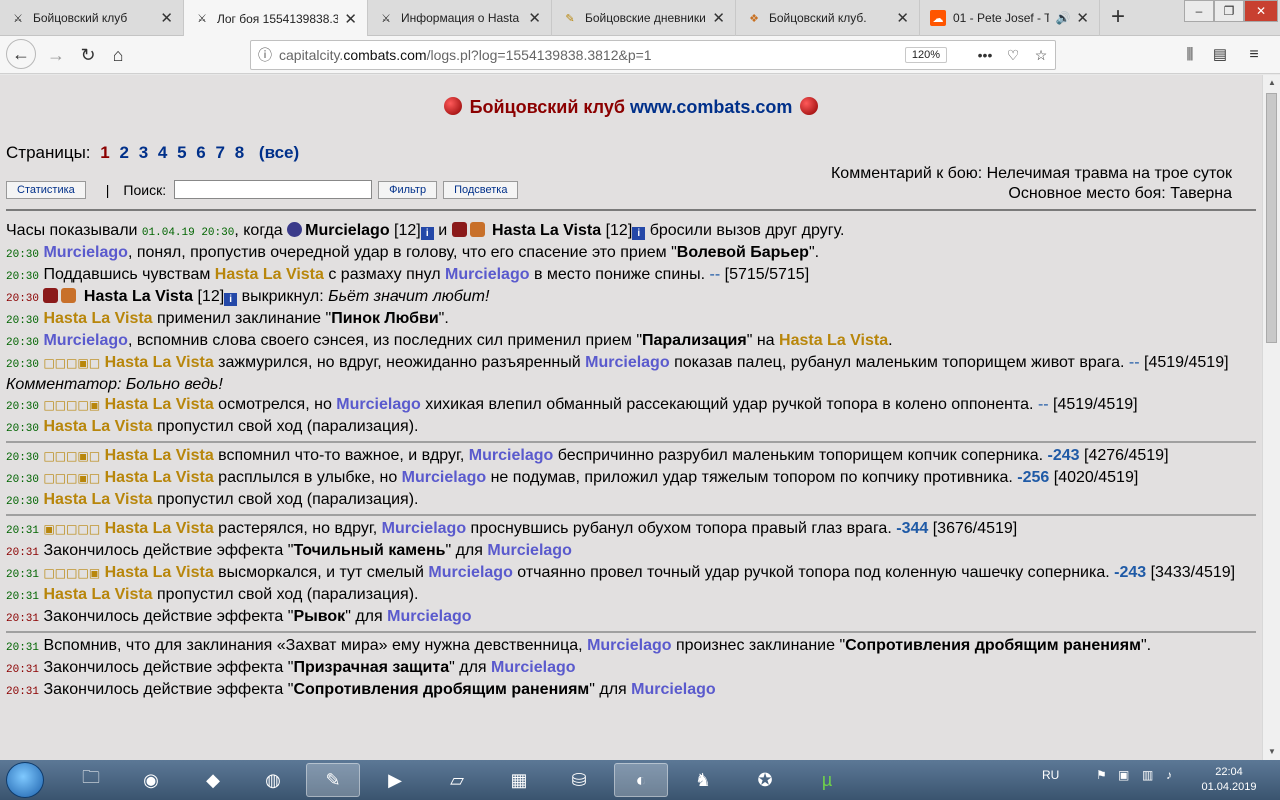 The width and height of the screenshot is (1280, 800). What do you see at coordinates (460, 18) in the screenshot?
I see `tab-hasta-info: ⚔ Информация о Hasta L ✕` at bounding box center [460, 18].